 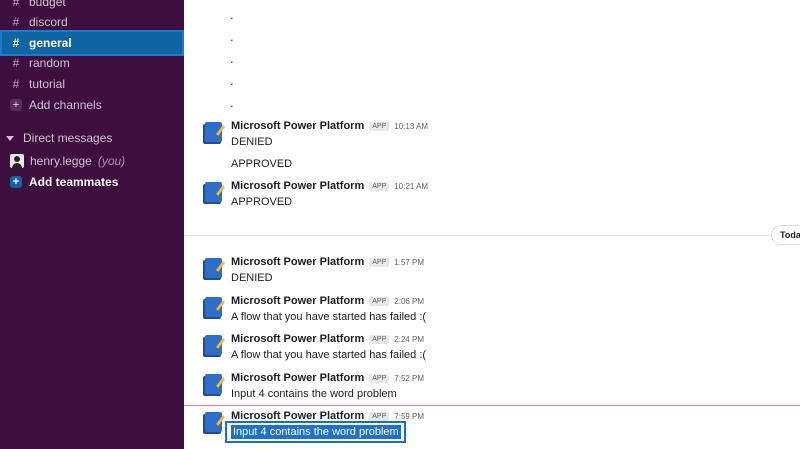 What do you see at coordinates (92, 84) in the screenshot?
I see `sidebar-item-tutorial: # tutorial` at bounding box center [92, 84].